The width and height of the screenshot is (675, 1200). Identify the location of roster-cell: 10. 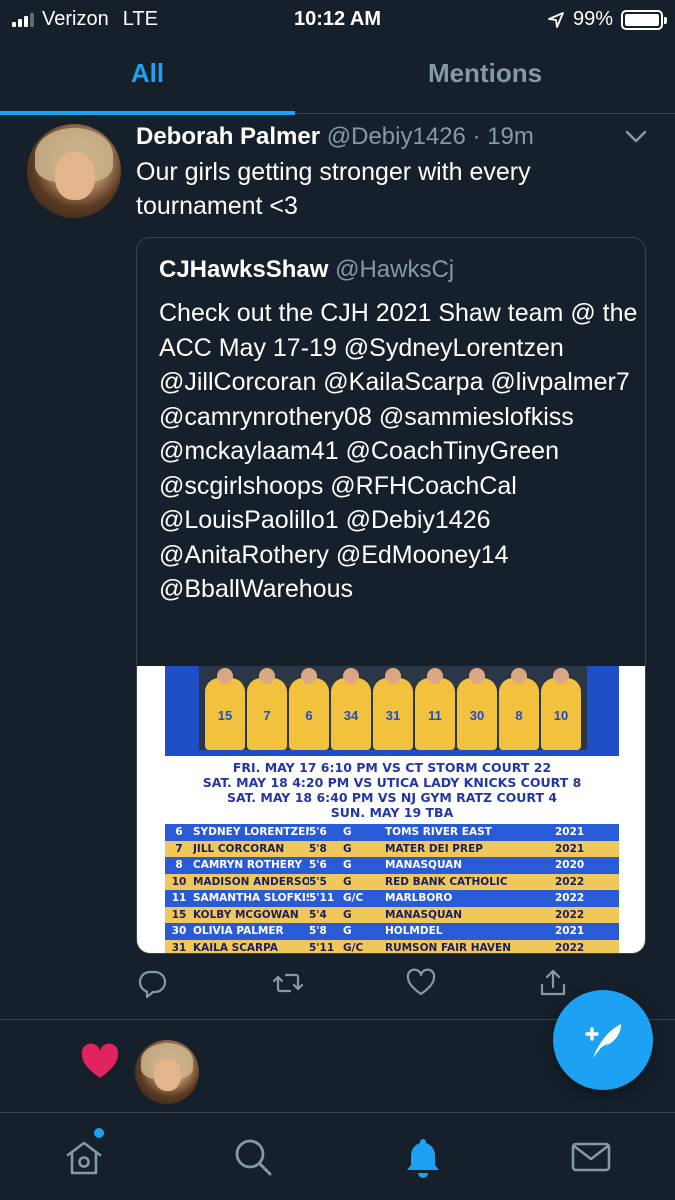
(179, 881).